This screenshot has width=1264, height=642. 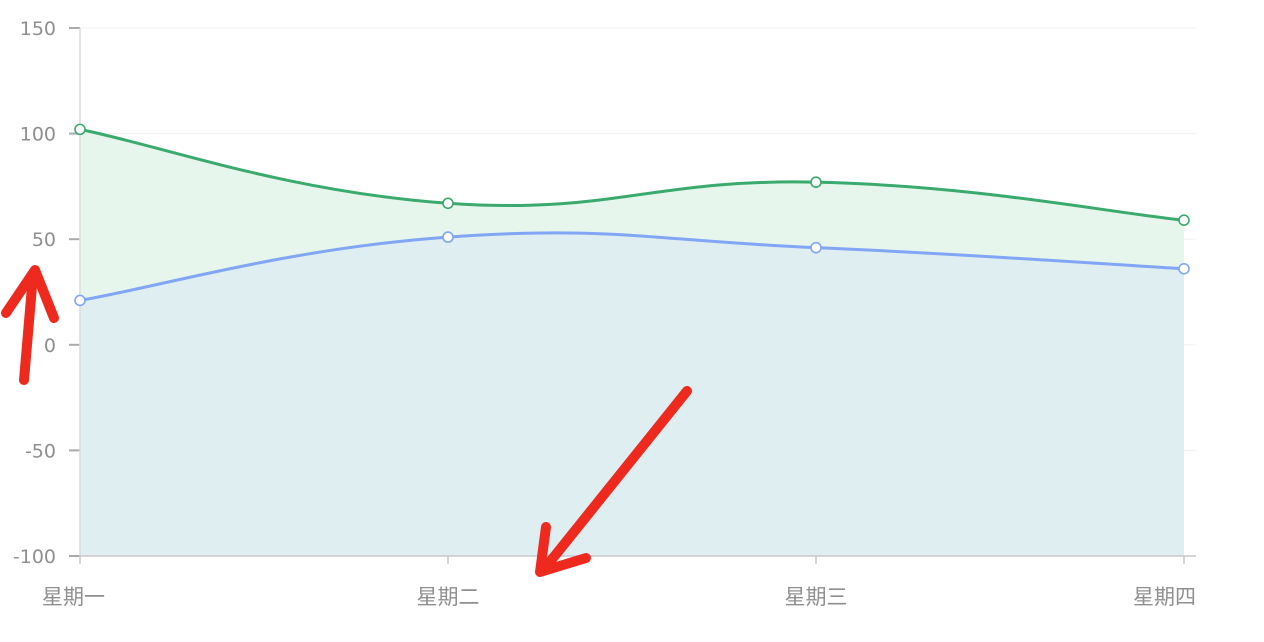 What do you see at coordinates (44, 240) in the screenshot?
I see `y-tick-label: 50` at bounding box center [44, 240].